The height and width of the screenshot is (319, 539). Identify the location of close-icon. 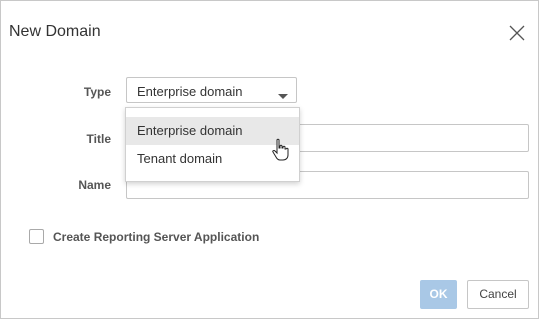
(517, 33).